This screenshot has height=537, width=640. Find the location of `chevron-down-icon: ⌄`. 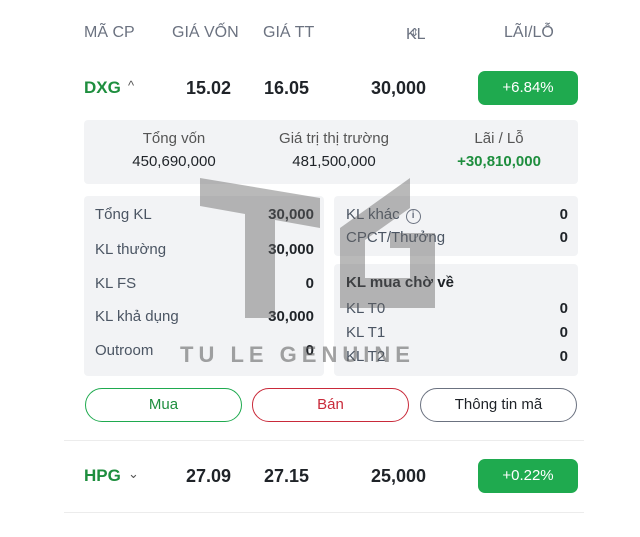

chevron-down-icon: ⌄ is located at coordinates (133, 474).